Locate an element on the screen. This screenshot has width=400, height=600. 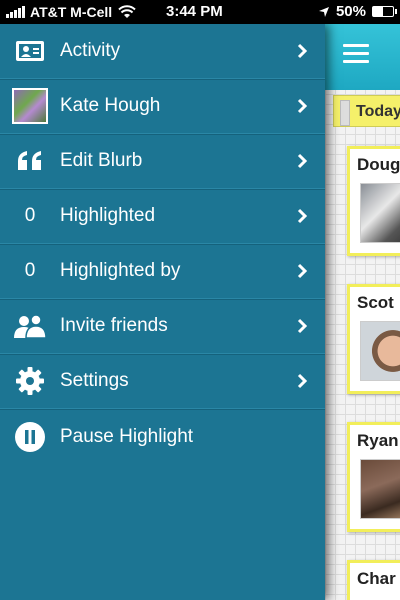
hamburger-menu-icon is located at coordinates (356, 56).